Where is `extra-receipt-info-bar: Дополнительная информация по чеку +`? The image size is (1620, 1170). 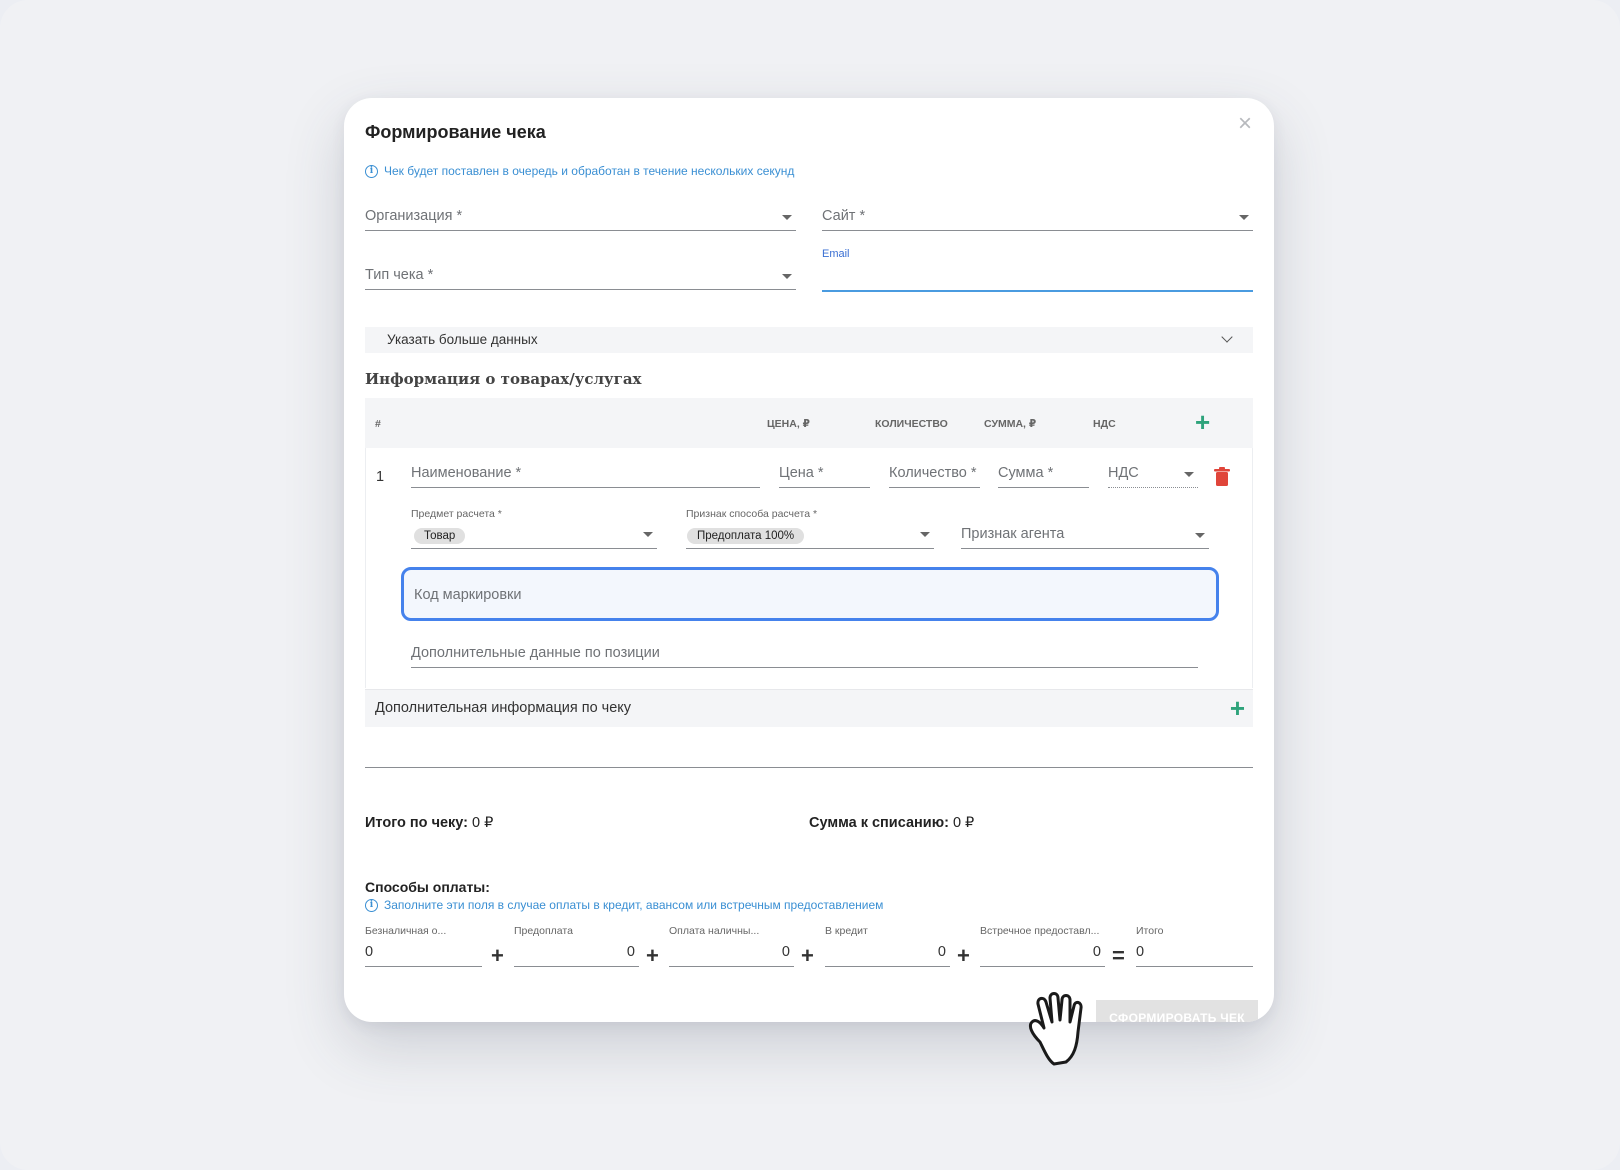 extra-receipt-info-bar: Дополнительная информация по чеку + is located at coordinates (809, 708).